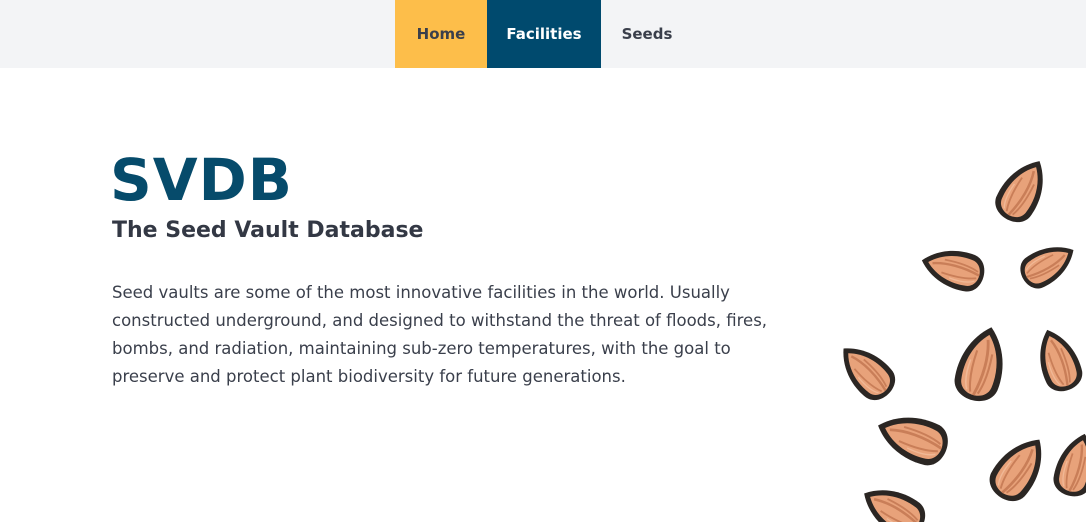  Describe the element at coordinates (268, 230) in the screenshot. I see `page-subtitle: The Seed Vault Database` at that location.